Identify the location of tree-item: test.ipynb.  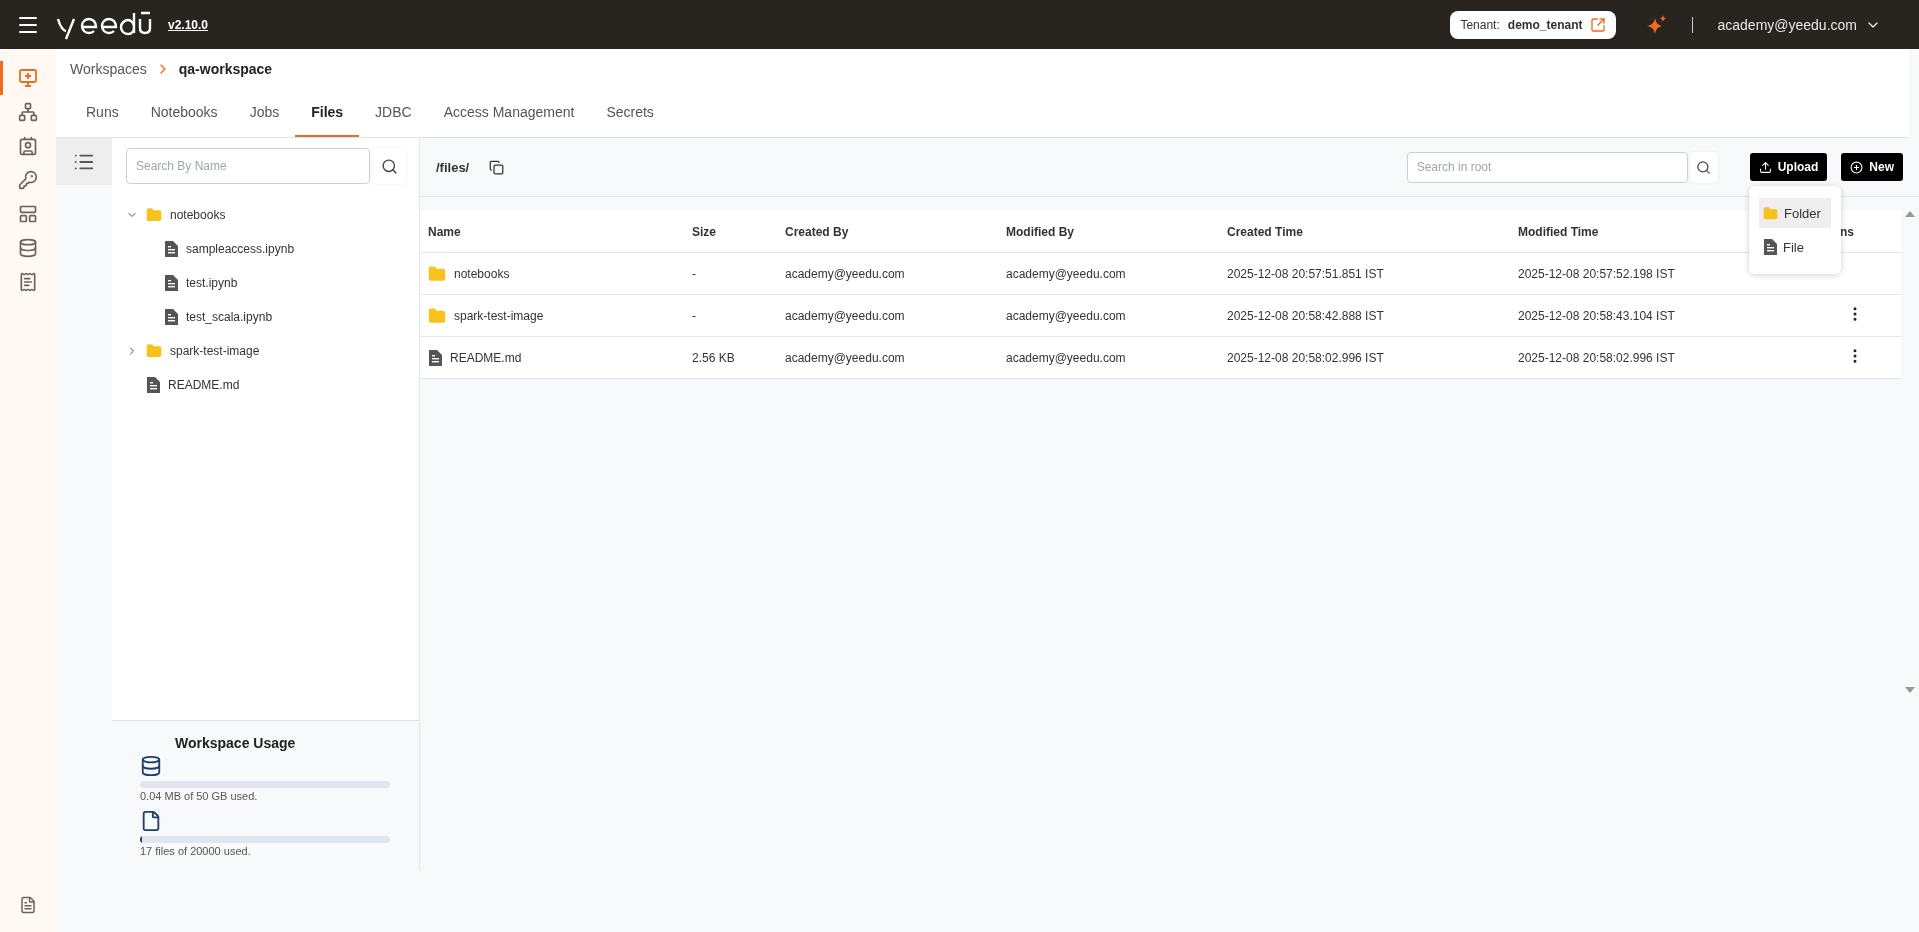
(212, 283).